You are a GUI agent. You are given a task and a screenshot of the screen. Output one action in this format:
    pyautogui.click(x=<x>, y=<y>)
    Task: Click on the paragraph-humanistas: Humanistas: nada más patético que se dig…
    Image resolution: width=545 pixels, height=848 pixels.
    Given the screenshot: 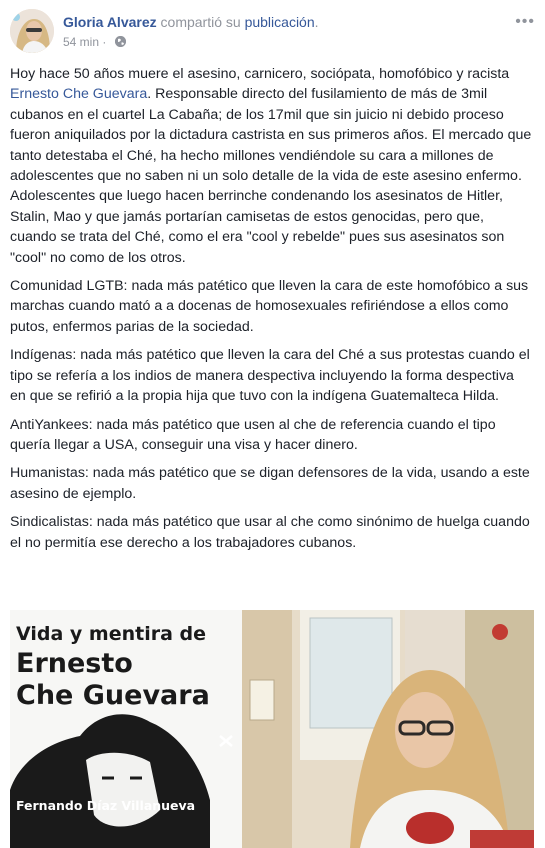 What is the action you would take?
    pyautogui.click(x=270, y=483)
    